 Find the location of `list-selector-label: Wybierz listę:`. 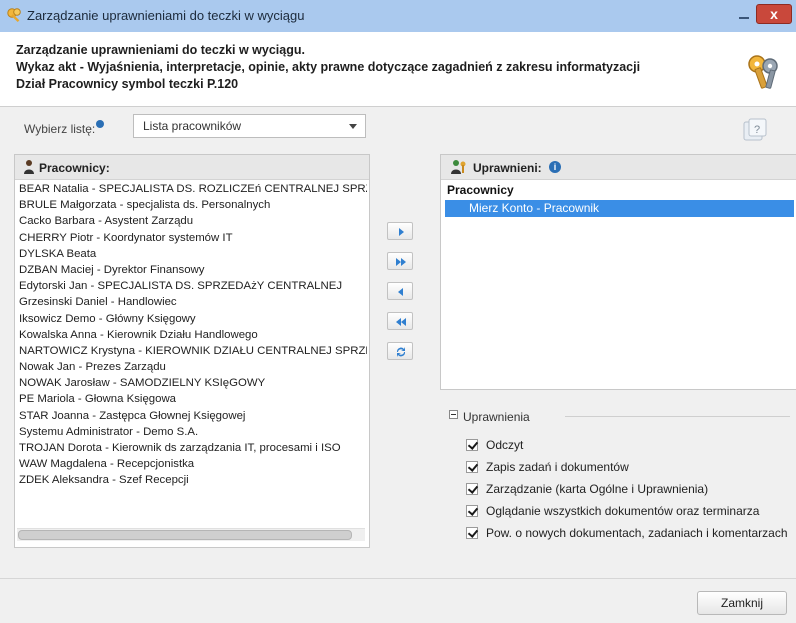

list-selector-label: Wybierz listę: is located at coordinates (64, 128).